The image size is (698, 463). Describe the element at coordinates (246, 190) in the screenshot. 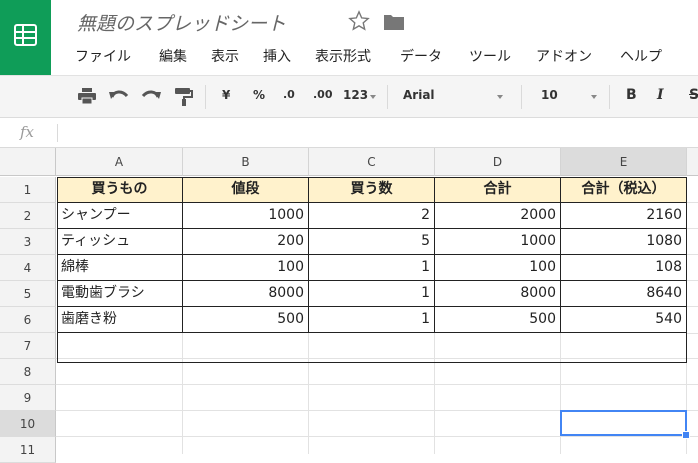

I see `cell-b1-price-header: 値段` at that location.